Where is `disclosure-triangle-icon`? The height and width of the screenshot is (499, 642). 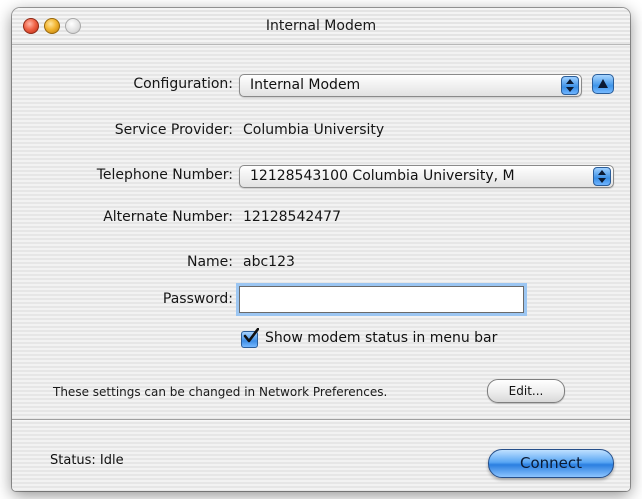
disclosure-triangle-icon is located at coordinates (603, 84).